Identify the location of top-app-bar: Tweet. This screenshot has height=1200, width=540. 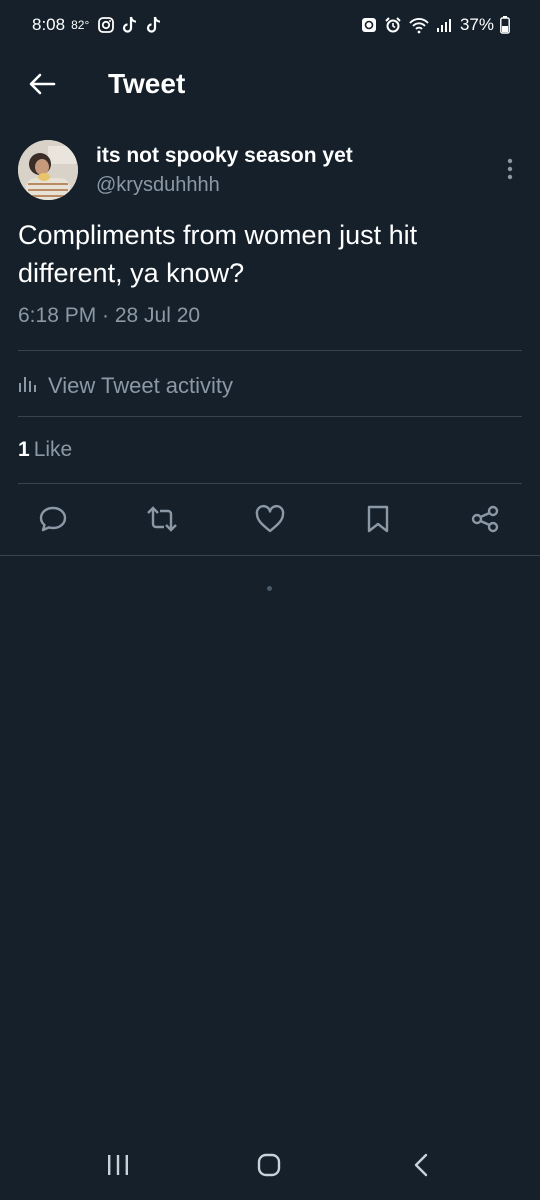
(270, 84).